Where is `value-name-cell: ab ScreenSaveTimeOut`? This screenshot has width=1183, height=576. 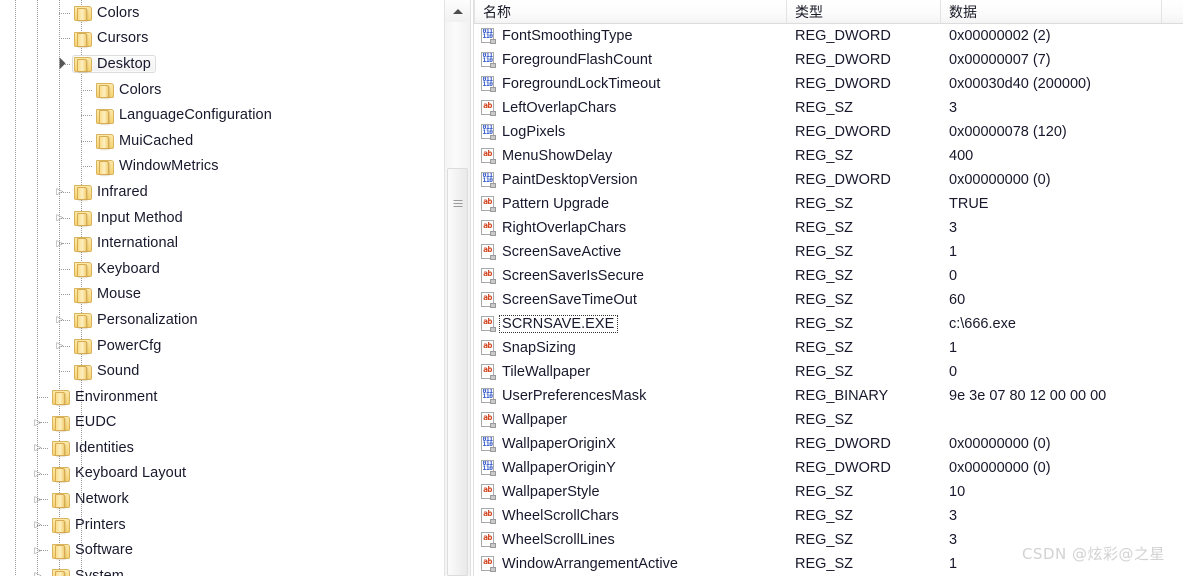 value-name-cell: ab ScreenSaveTimeOut is located at coordinates (630, 300).